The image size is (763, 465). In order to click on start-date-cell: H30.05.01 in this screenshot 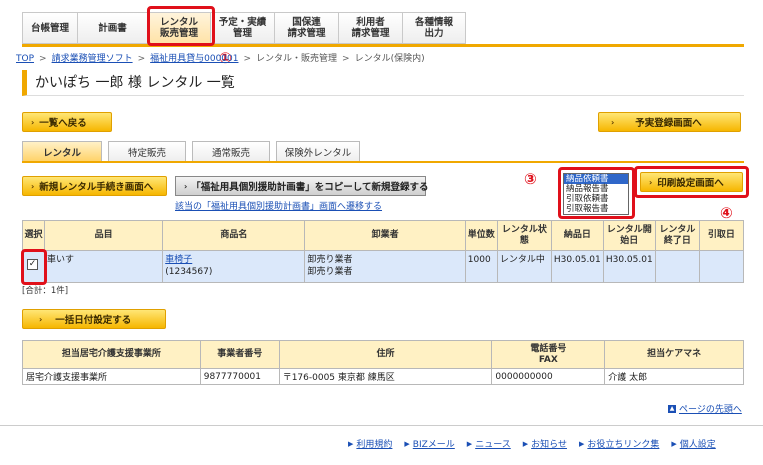, I will do `click(629, 266)`.